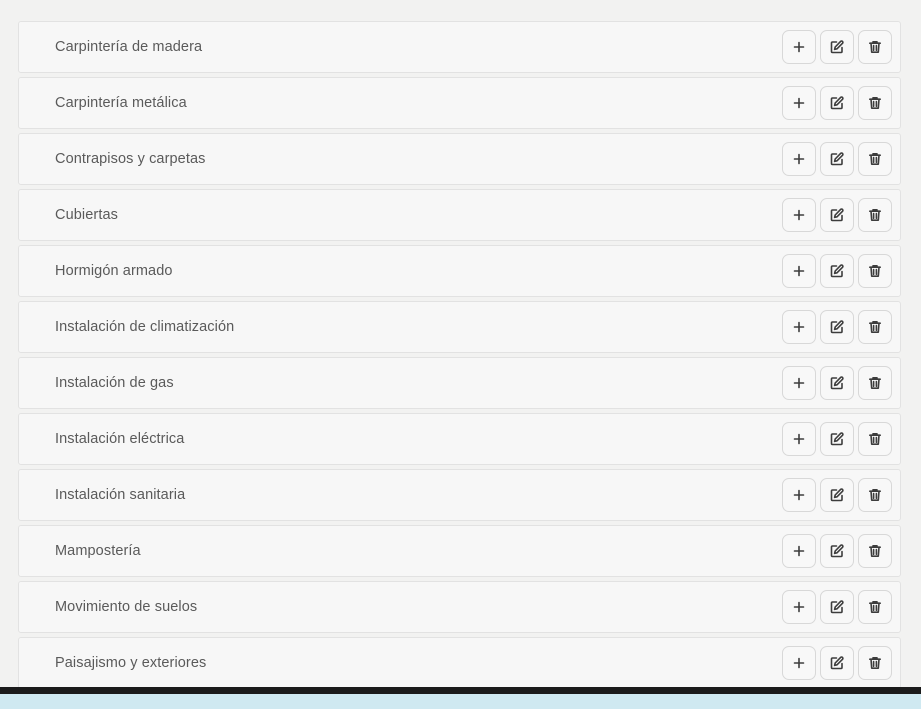 The width and height of the screenshot is (921, 709). Describe the element at coordinates (121, 103) in the screenshot. I see `list-item-label: Carpintería metálica` at that location.